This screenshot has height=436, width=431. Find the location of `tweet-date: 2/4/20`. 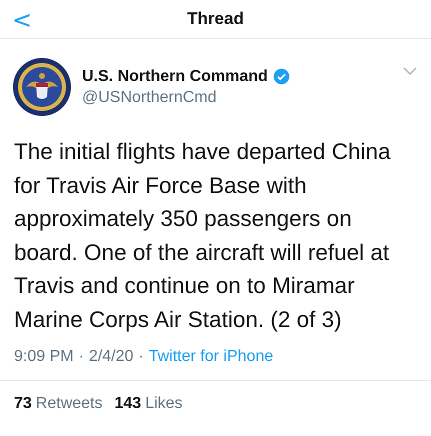

tweet-date: 2/4/20 is located at coordinates (111, 357).